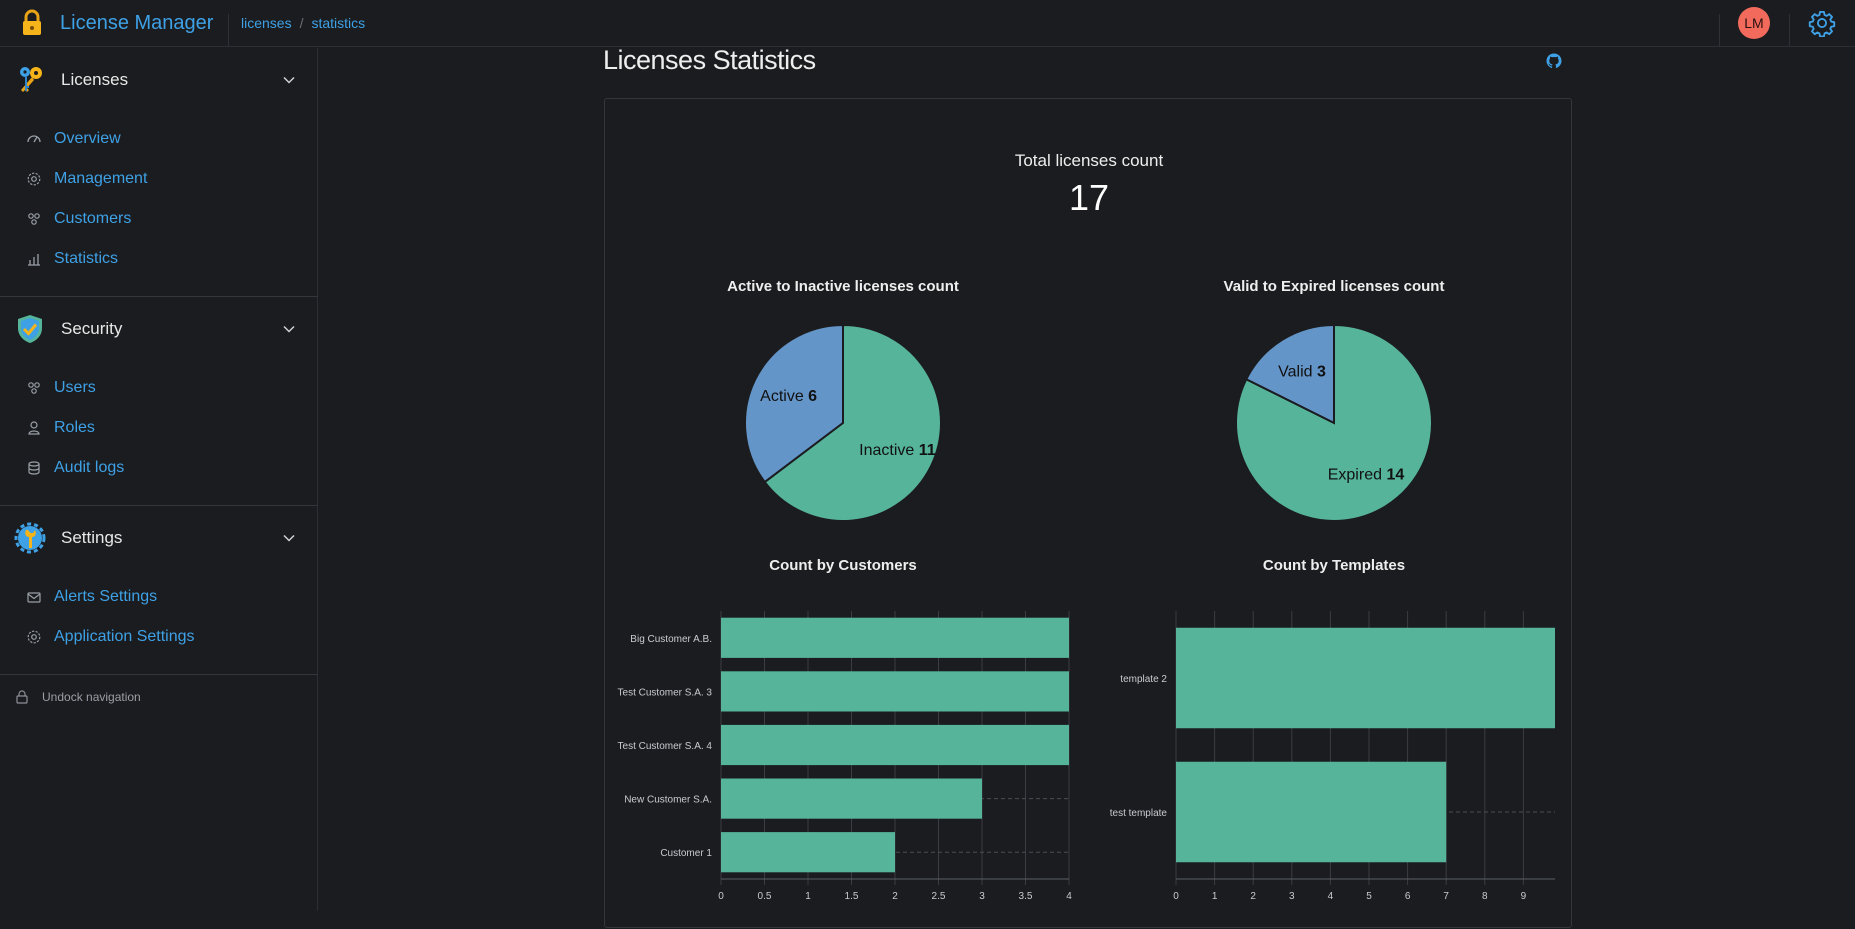 The image size is (1855, 929). I want to click on chart-icon, so click(34, 260).